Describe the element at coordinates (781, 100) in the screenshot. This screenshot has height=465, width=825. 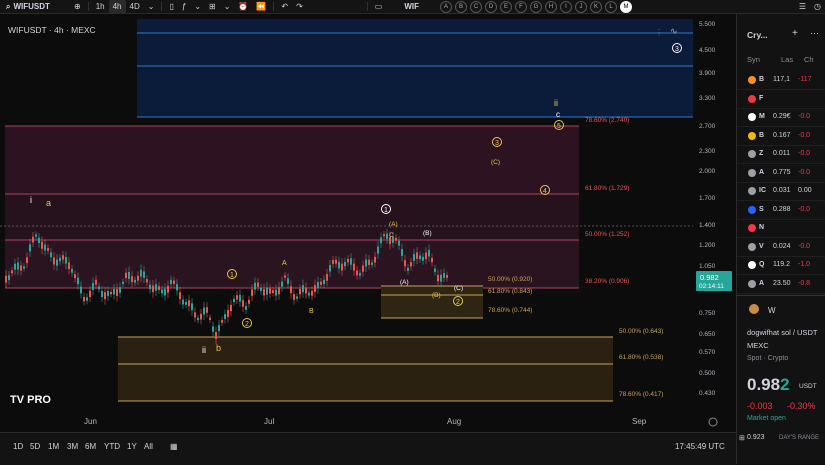
I see `watchlist-row: F` at that location.